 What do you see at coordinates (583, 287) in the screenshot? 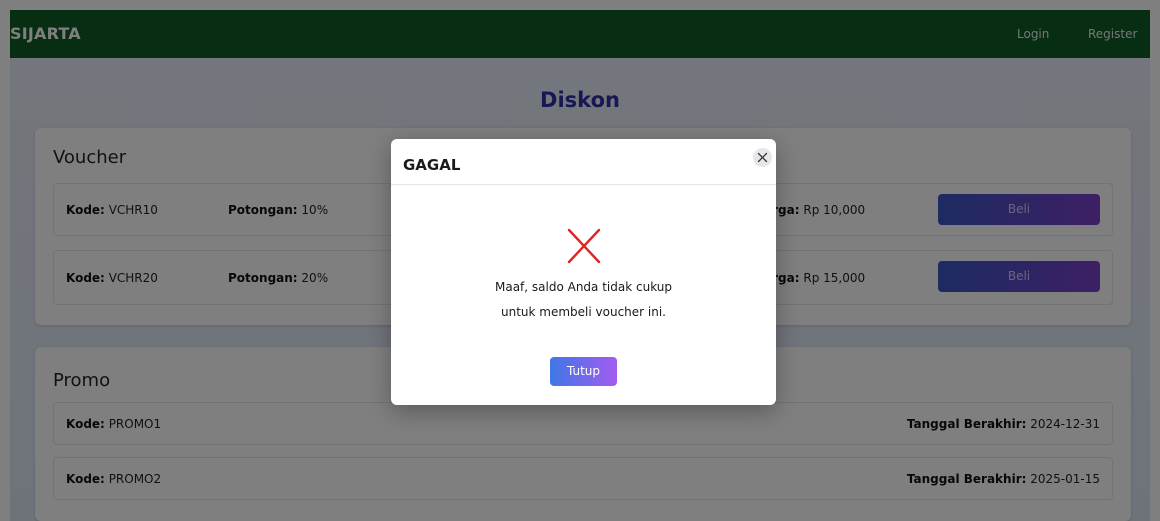
I see `modal-message-line-1: Maaf, saldo Anda tidak cukup` at bounding box center [583, 287].